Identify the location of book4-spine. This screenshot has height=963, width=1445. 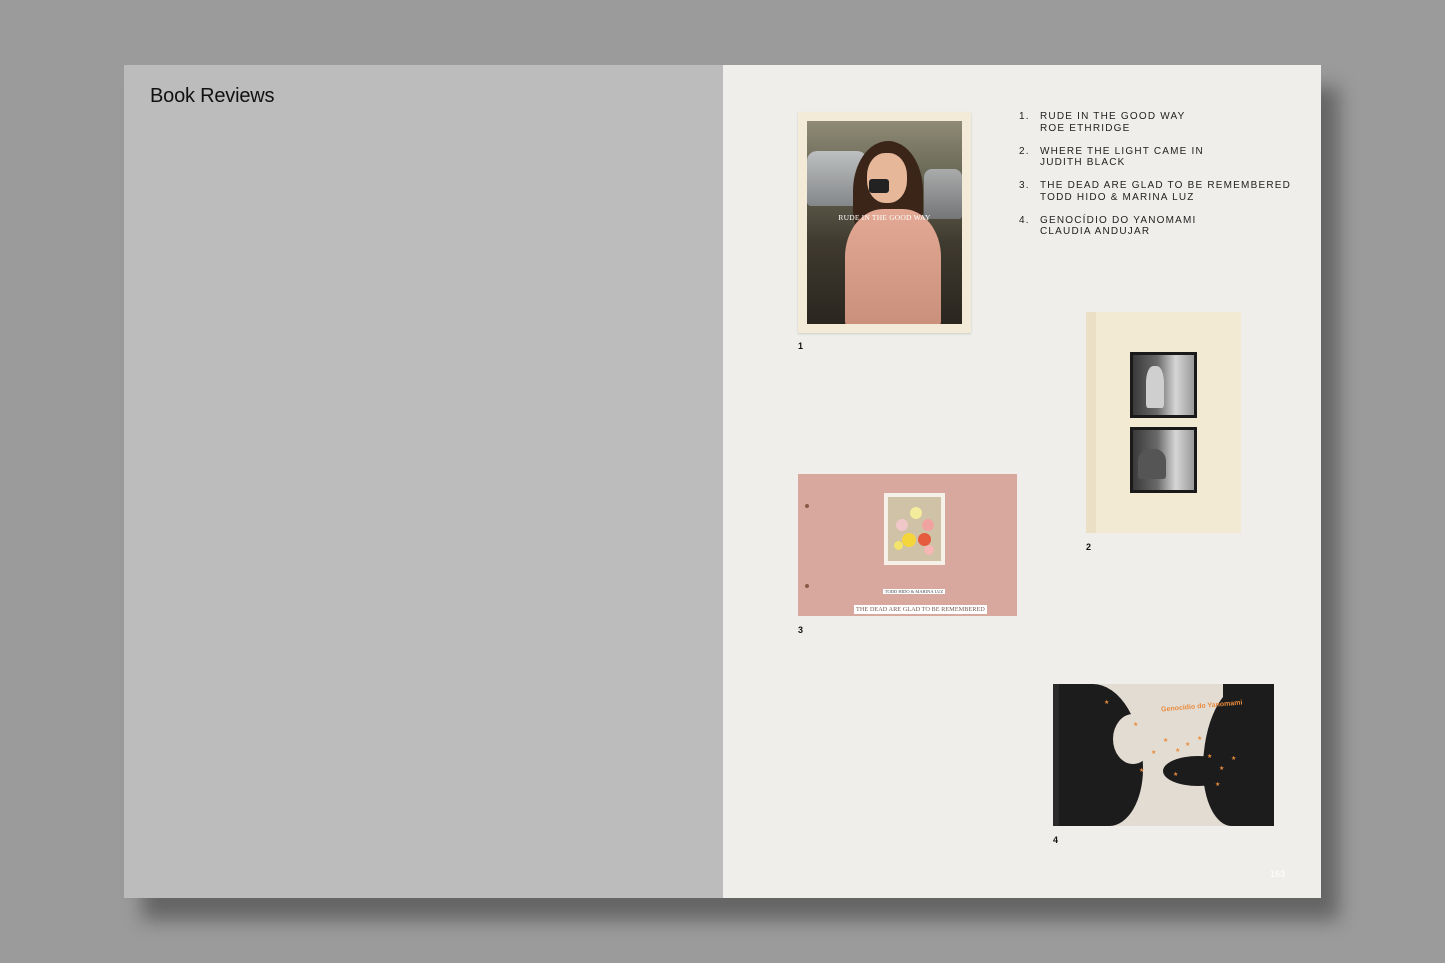
(1056, 755).